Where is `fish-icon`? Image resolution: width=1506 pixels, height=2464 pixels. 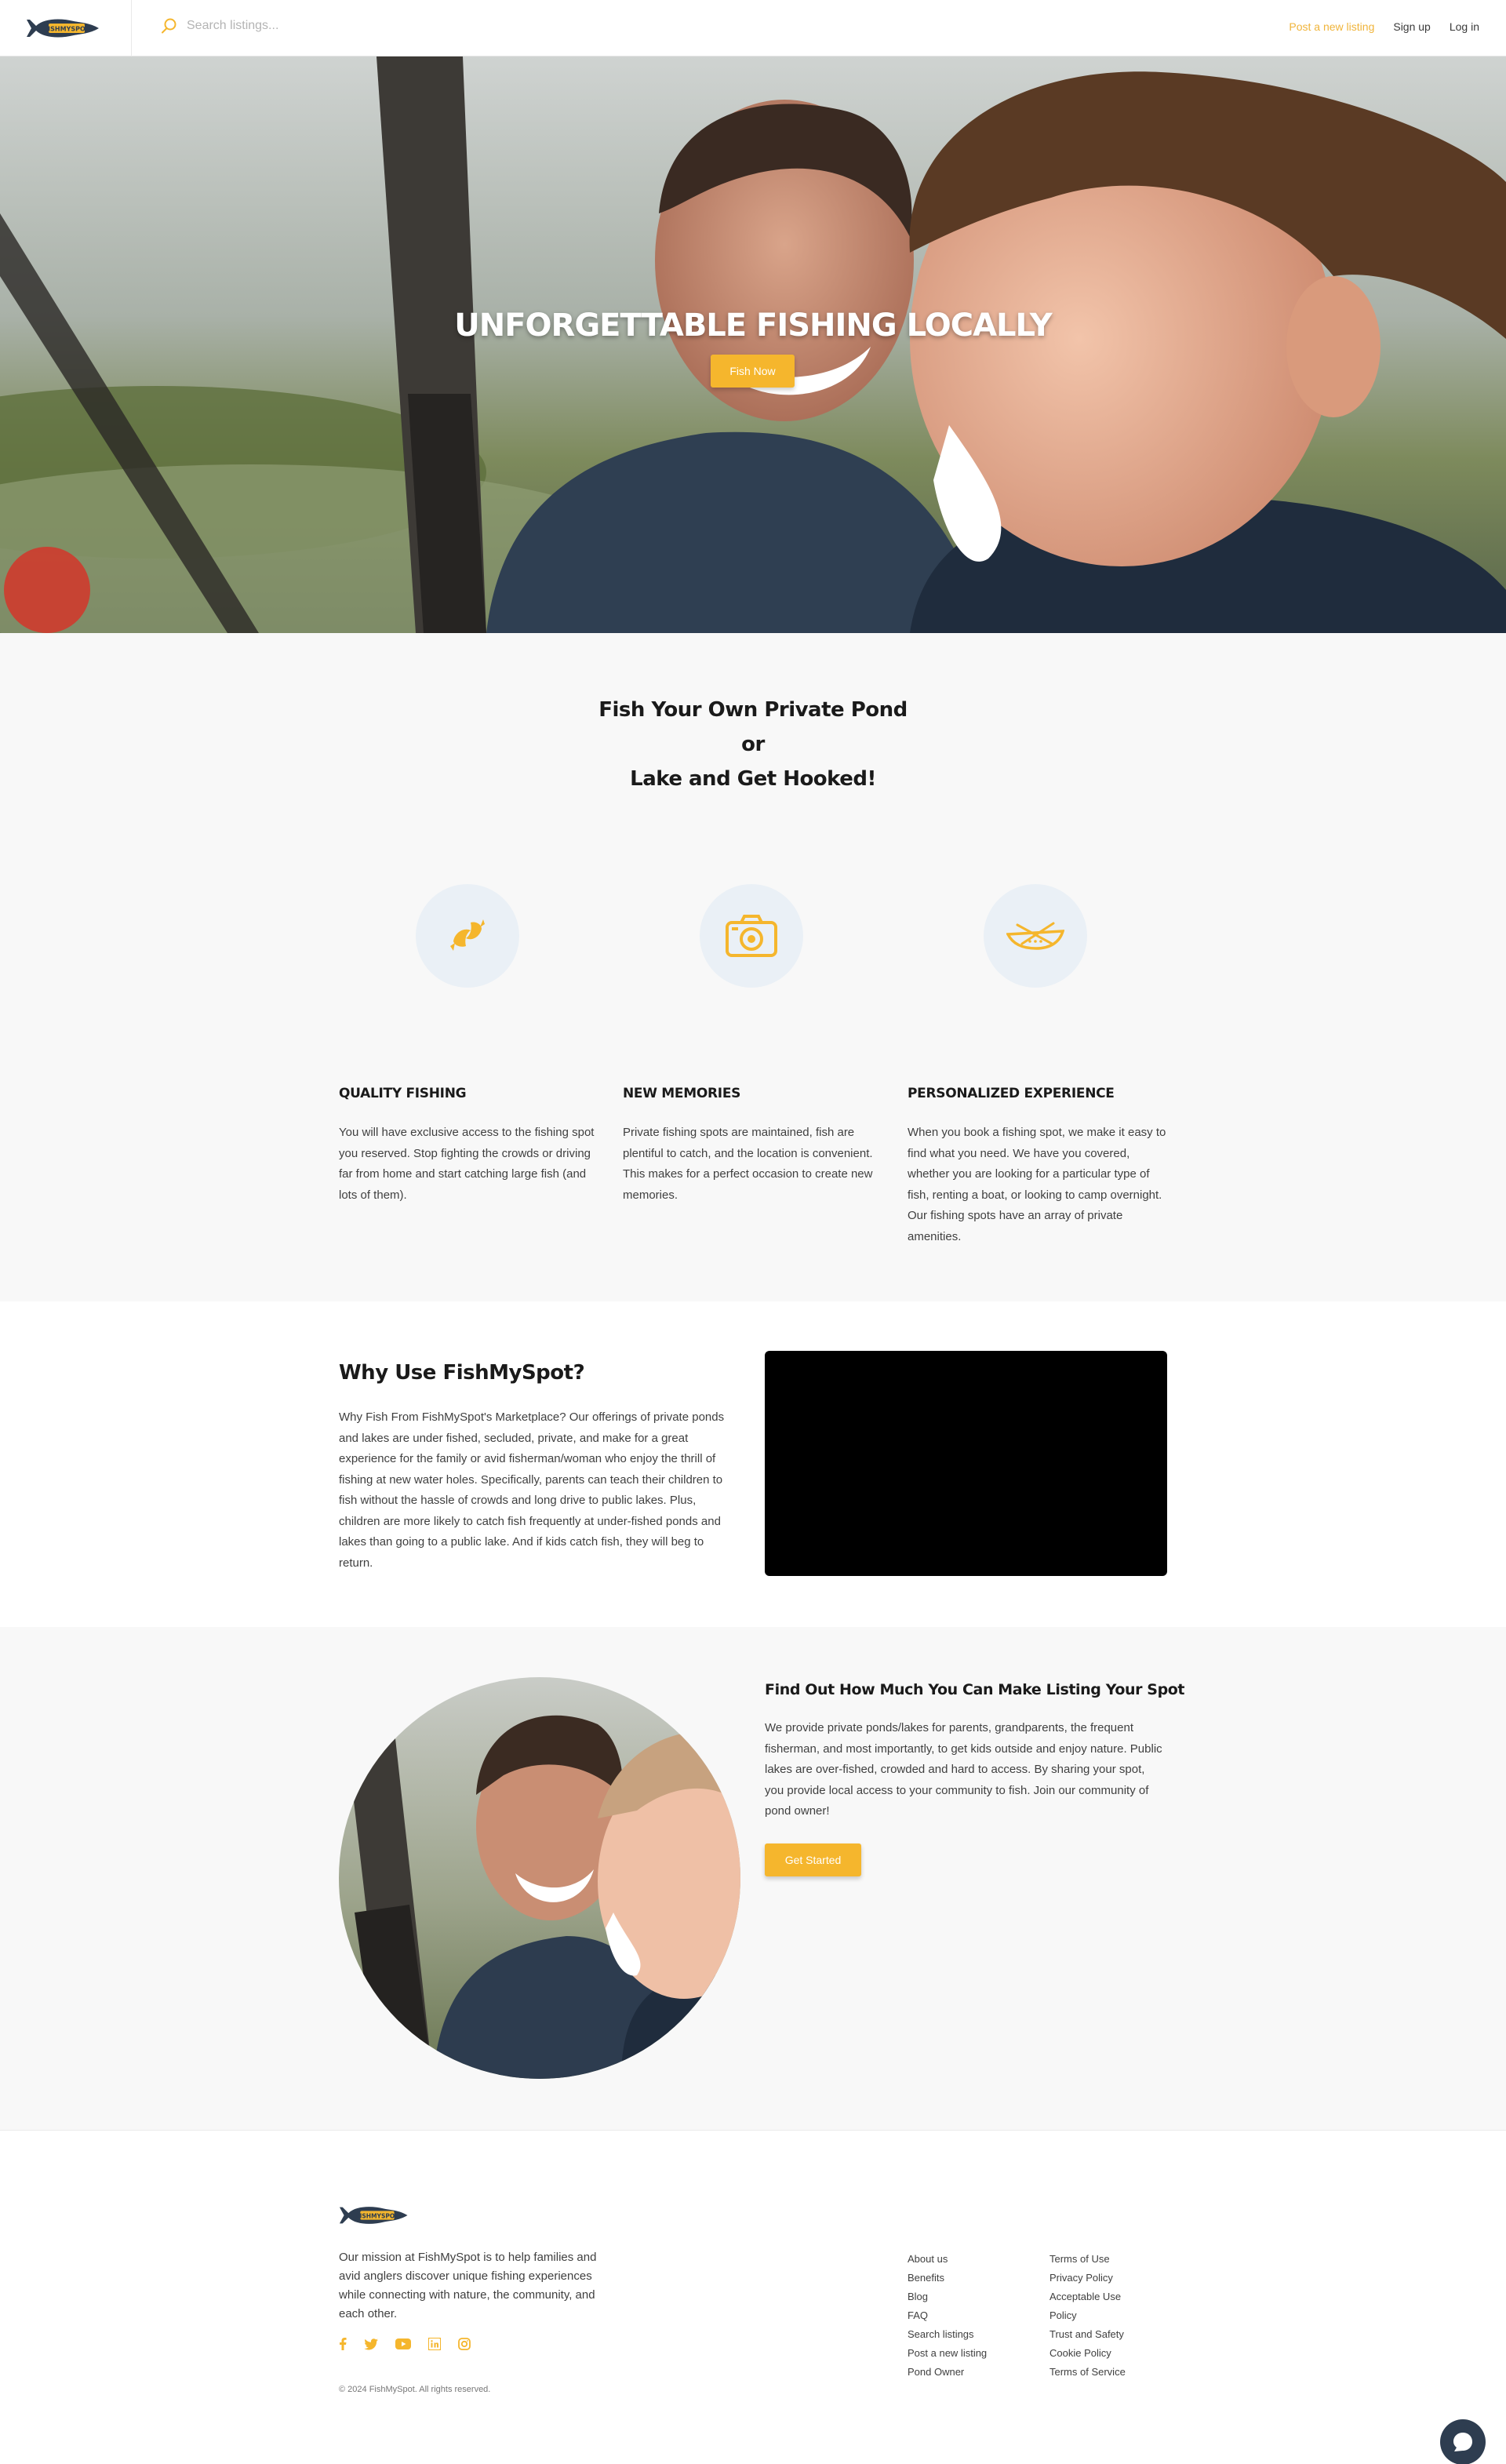
fish-icon is located at coordinates (467, 935).